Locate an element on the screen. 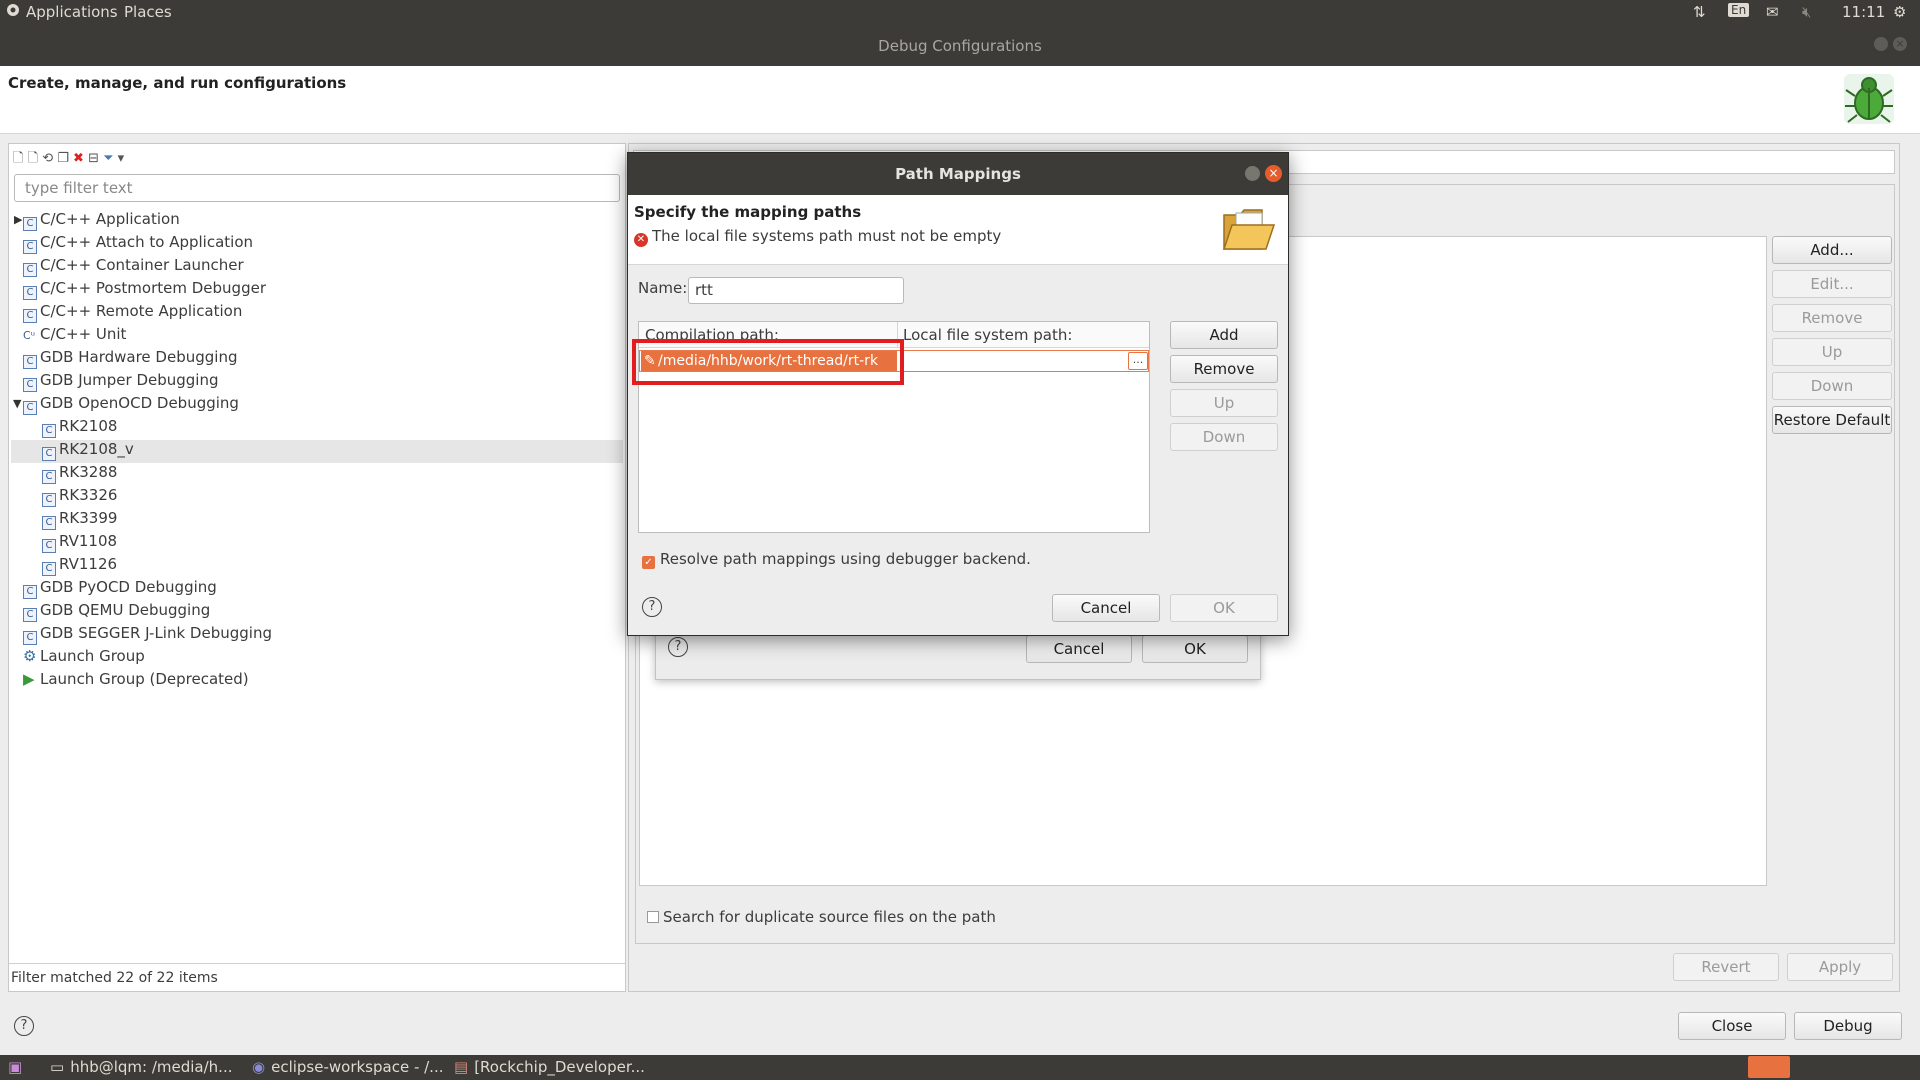 The height and width of the screenshot is (1080, 1920). mapping-ok-button: OK is located at coordinates (1224, 608).